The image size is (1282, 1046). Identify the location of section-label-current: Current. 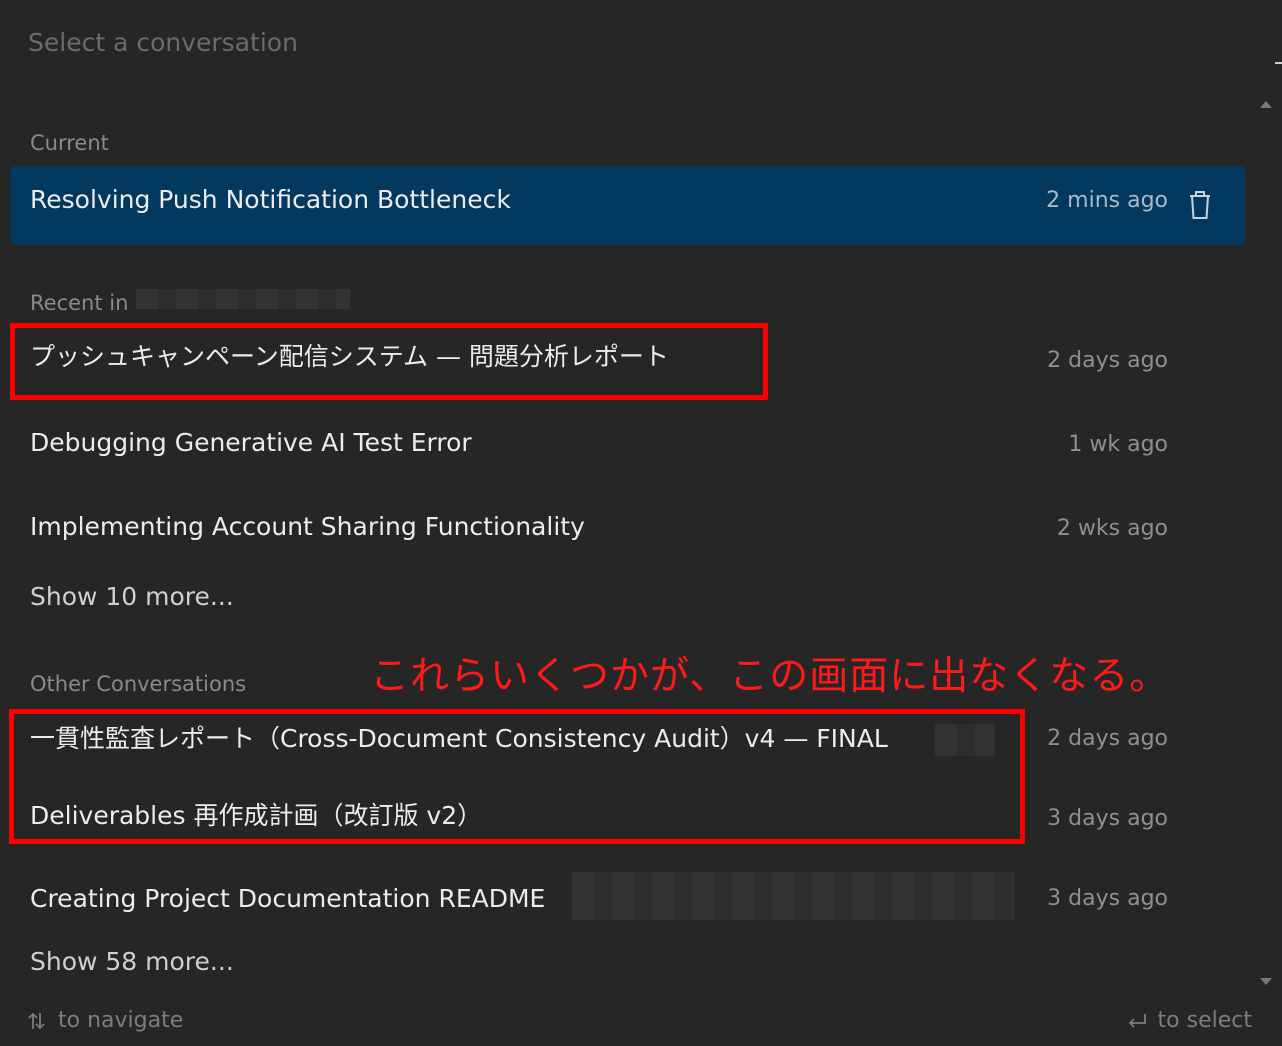
(69, 143).